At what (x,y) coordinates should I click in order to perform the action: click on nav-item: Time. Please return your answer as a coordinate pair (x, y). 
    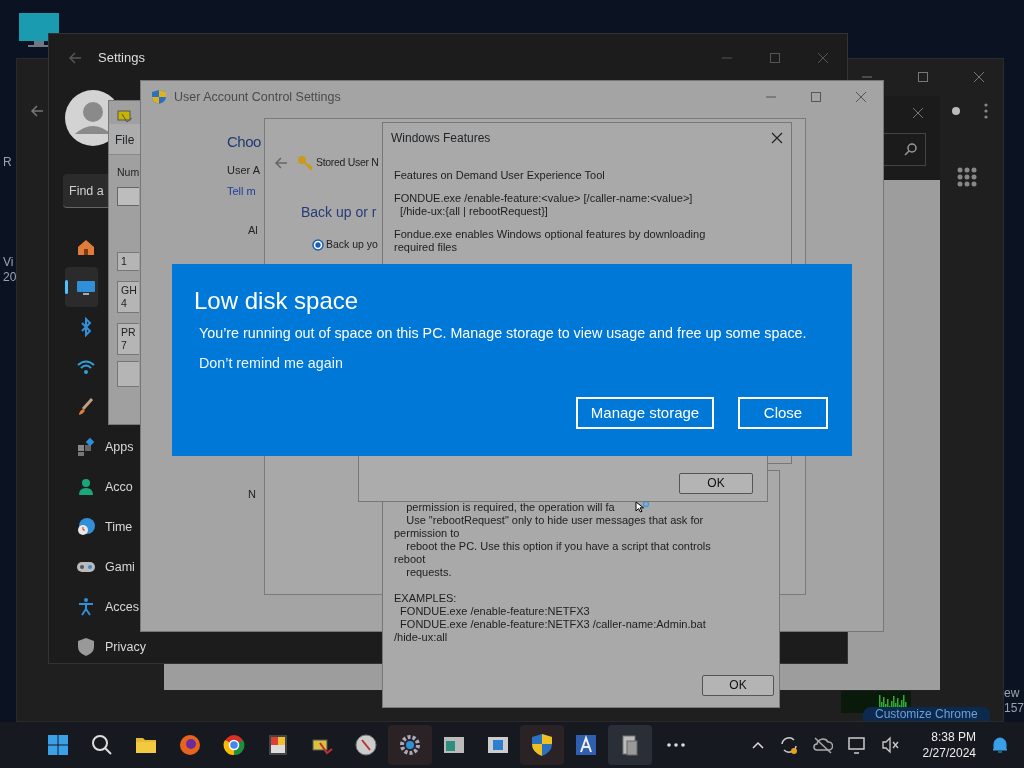
    Looking at the image, I should click on (100, 527).